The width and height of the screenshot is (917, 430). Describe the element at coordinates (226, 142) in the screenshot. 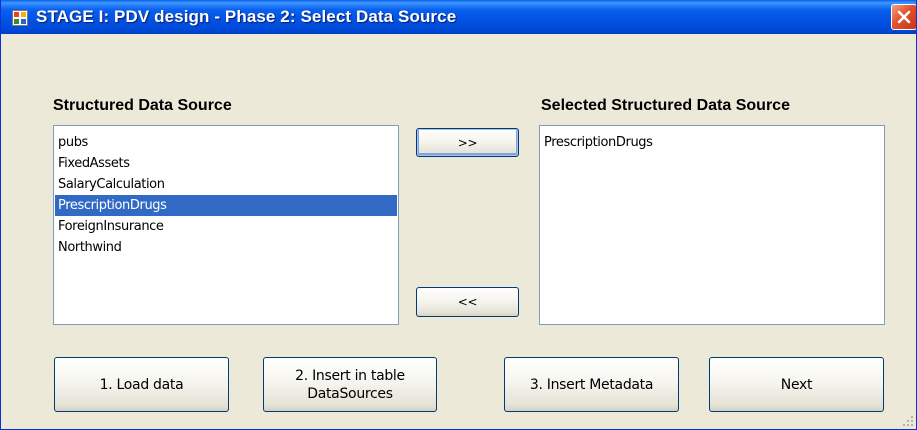

I see `list-item: pubs` at that location.